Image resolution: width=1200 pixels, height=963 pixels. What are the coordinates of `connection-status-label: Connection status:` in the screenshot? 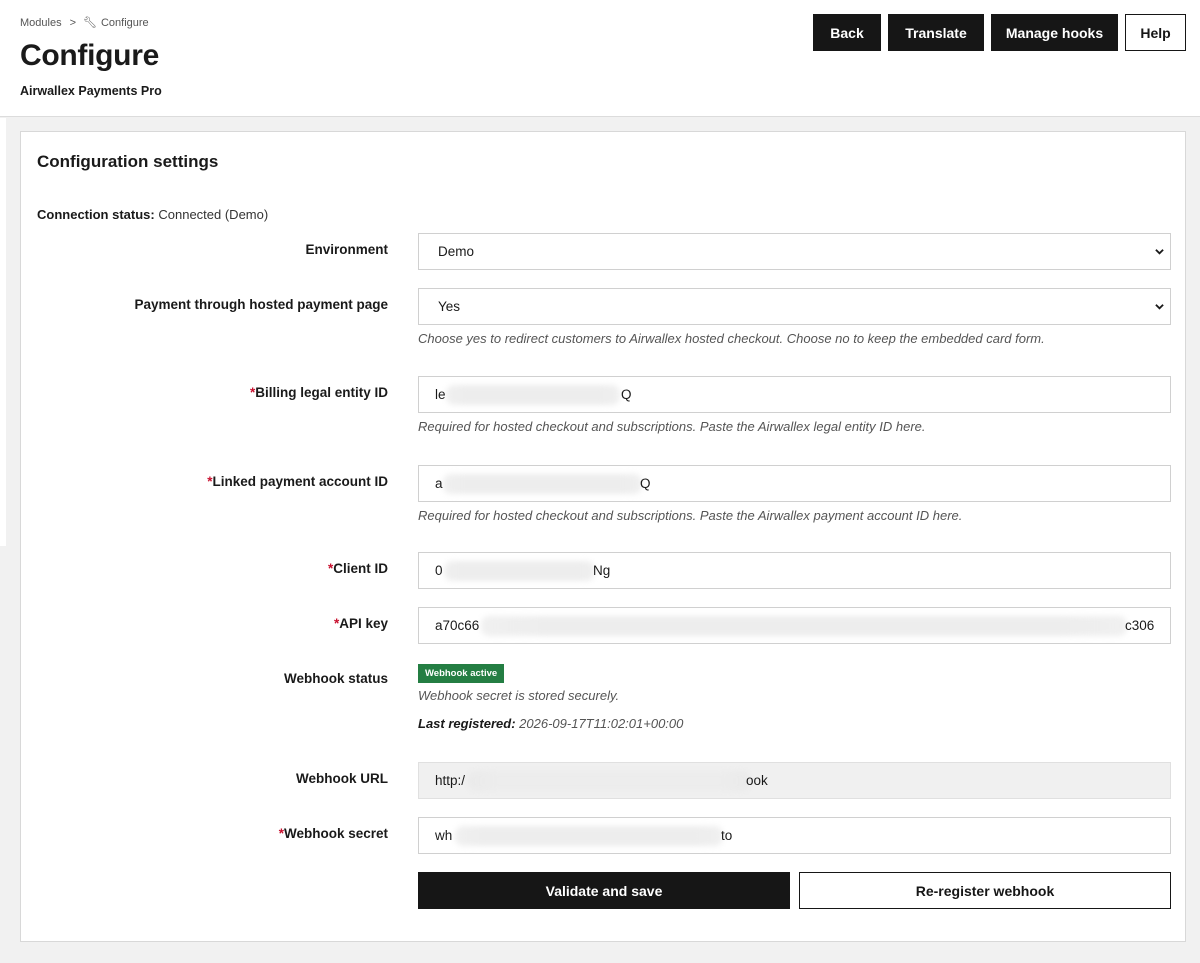 It's located at (96, 214).